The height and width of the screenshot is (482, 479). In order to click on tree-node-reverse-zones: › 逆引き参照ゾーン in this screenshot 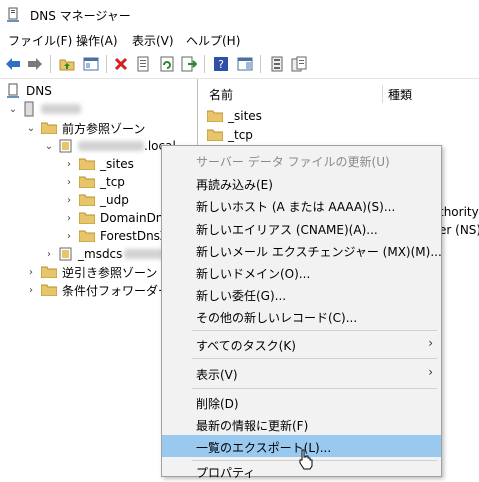, I will do `click(91, 272)`.